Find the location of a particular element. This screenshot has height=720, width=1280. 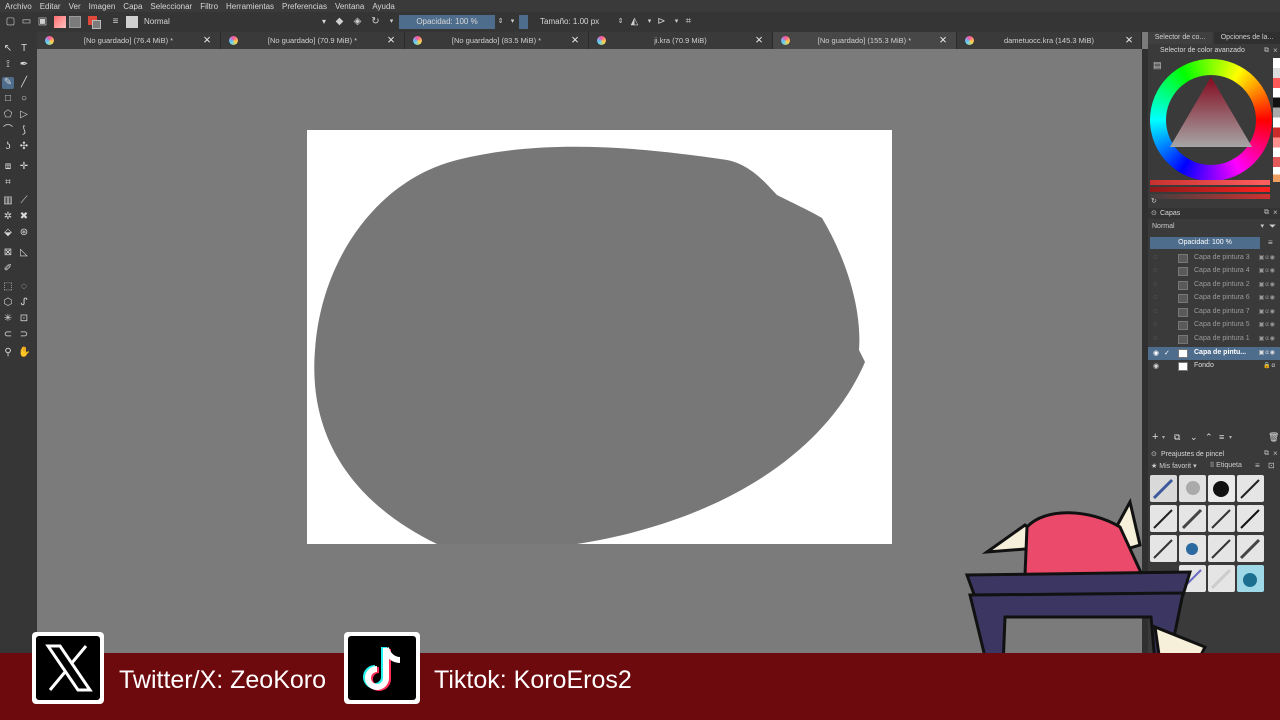

bezier-tool-icon: ⌒ is located at coordinates (8, 131).